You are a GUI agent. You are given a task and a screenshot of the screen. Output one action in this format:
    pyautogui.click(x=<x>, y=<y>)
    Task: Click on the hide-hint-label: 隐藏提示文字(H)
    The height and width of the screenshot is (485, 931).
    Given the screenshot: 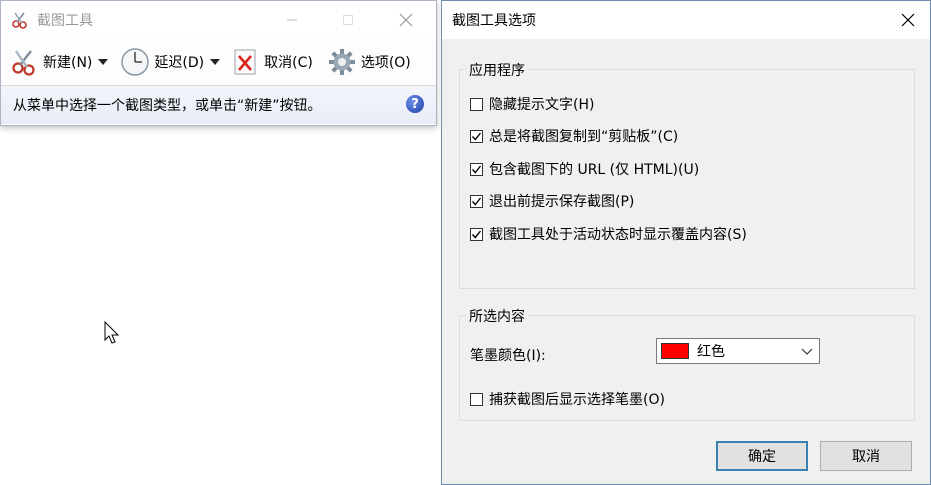 What is the action you would take?
    pyautogui.click(x=542, y=105)
    